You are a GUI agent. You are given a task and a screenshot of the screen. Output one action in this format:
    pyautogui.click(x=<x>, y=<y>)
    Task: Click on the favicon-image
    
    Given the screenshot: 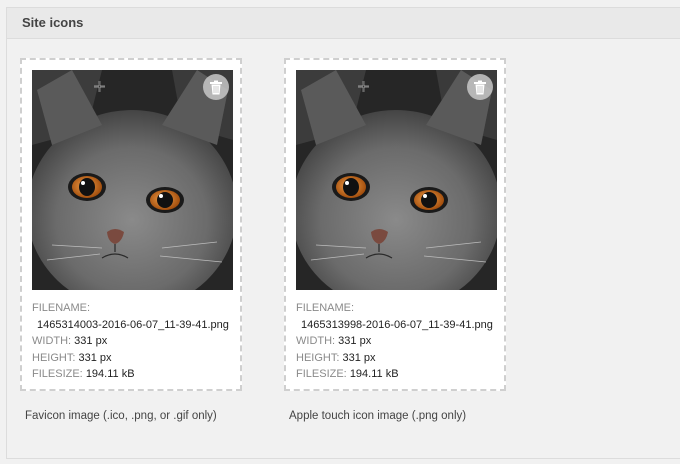 What is the action you would take?
    pyautogui.click(x=132, y=180)
    